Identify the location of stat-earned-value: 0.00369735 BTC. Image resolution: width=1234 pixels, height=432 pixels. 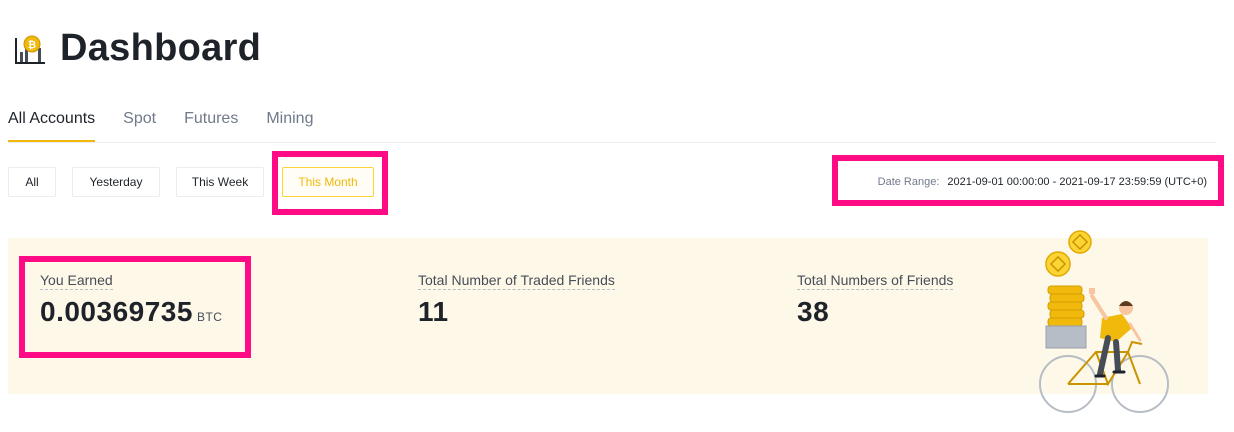
(131, 312).